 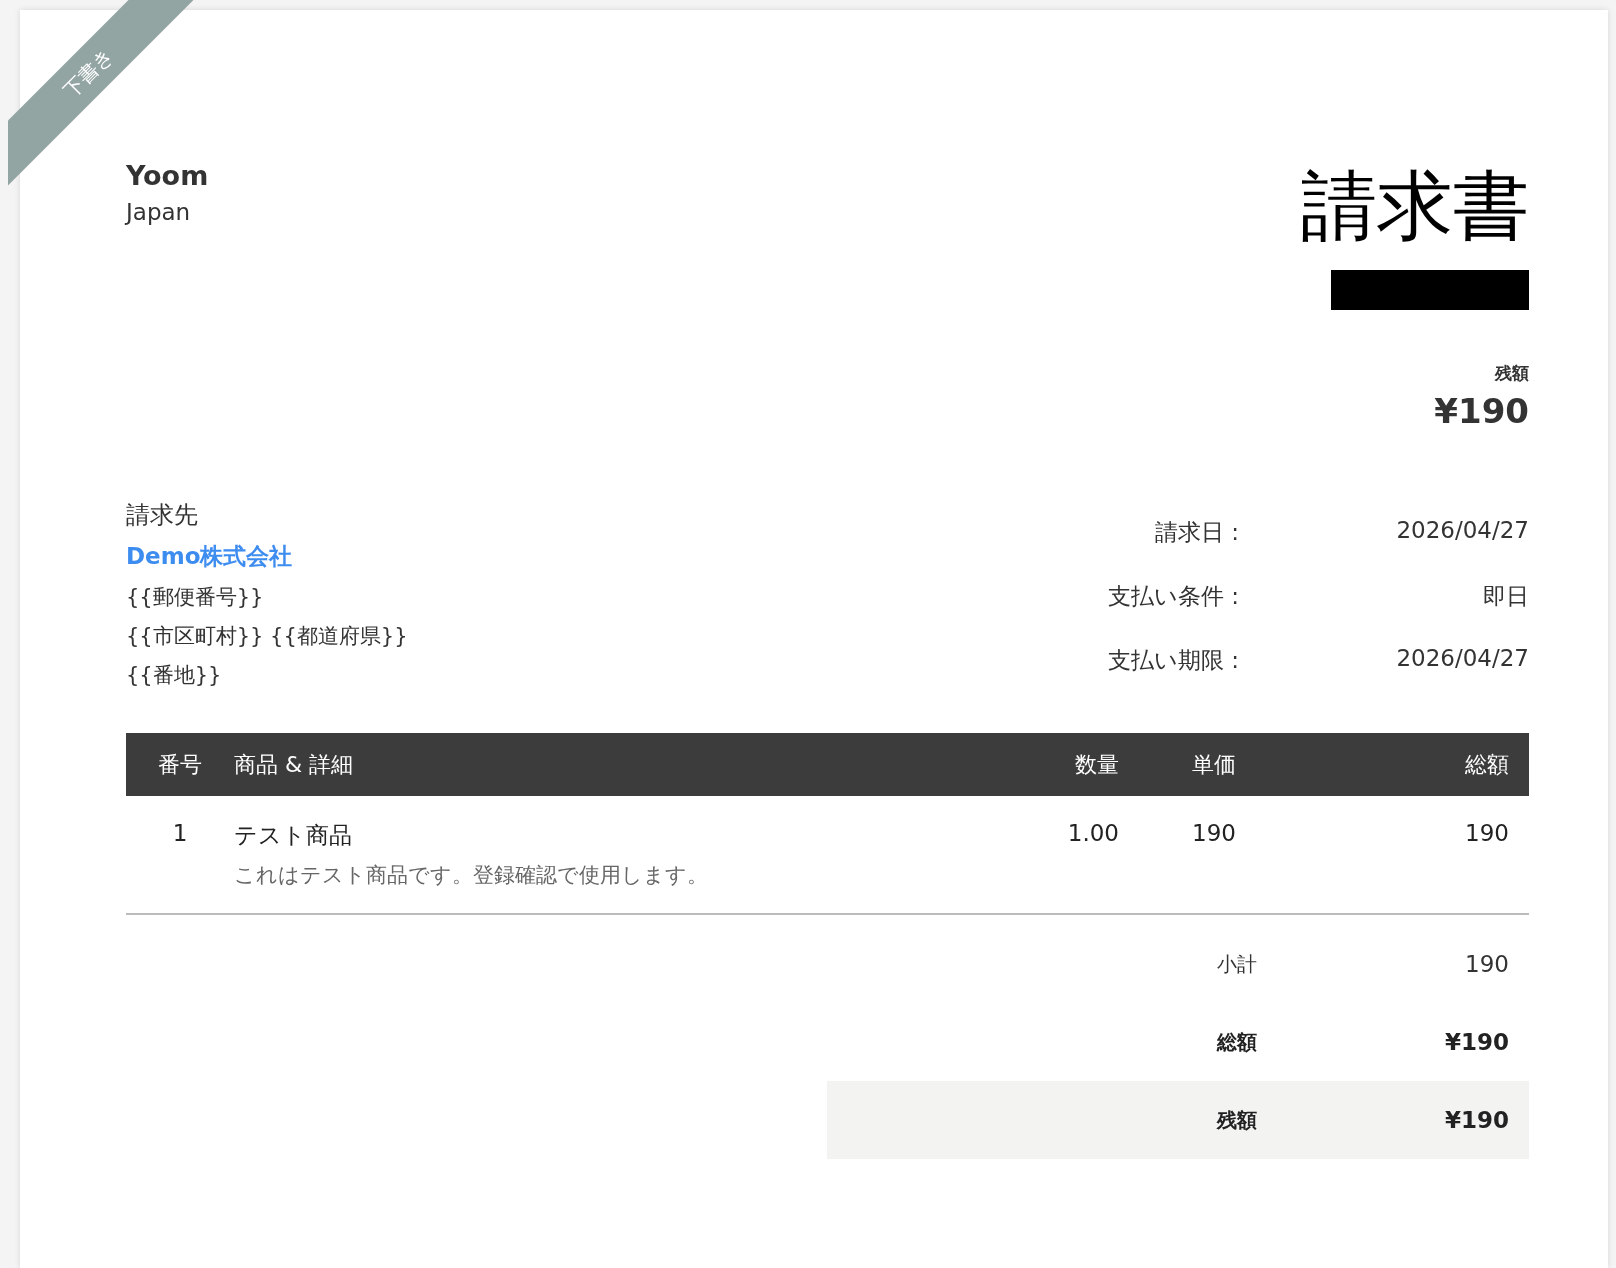 What do you see at coordinates (1236, 1120) in the screenshot?
I see `total-label: 残額` at bounding box center [1236, 1120].